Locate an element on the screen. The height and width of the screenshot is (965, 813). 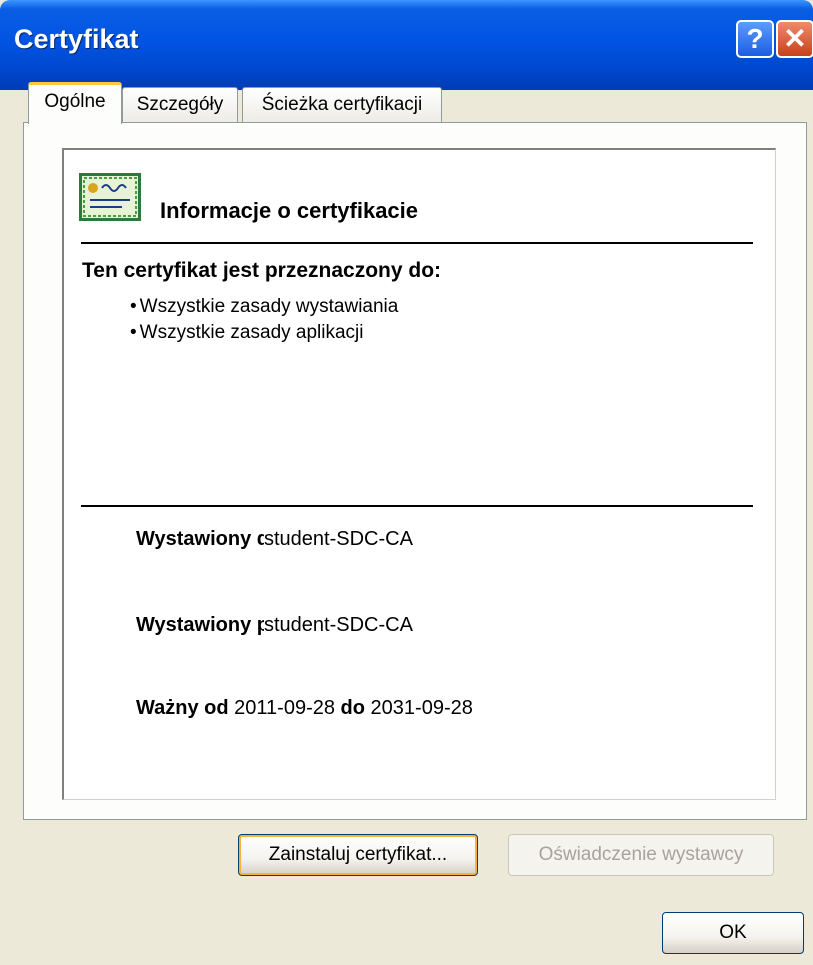
ok-button: OK is located at coordinates (733, 933).